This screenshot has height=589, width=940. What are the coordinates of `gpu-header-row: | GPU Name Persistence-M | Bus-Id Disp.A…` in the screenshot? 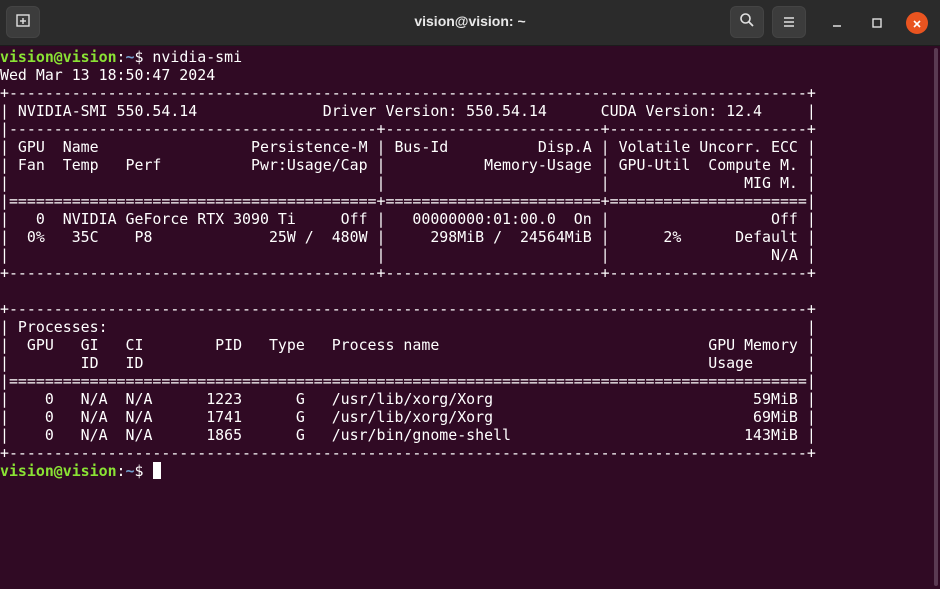 It's located at (408, 147).